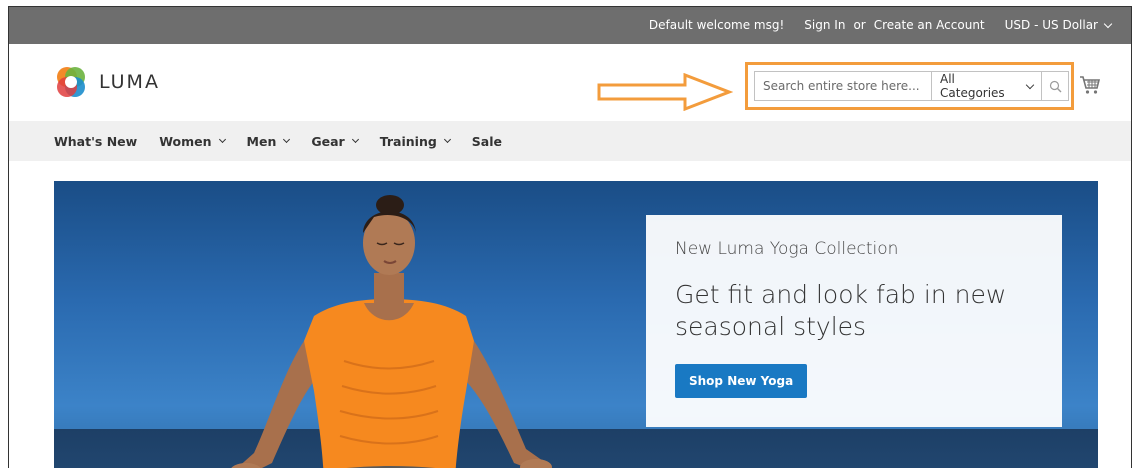 The image size is (1133, 468). I want to click on nav-item-label: Gear, so click(328, 141).